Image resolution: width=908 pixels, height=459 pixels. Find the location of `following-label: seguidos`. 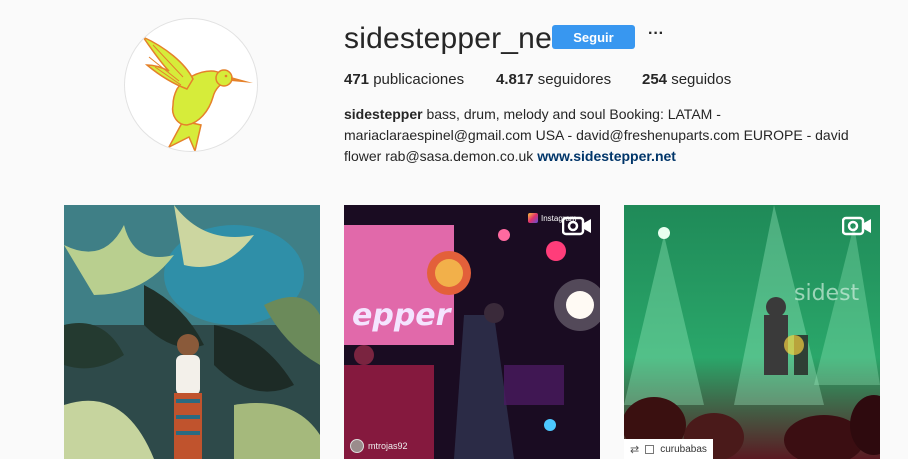

following-label: seguidos is located at coordinates (699, 79).